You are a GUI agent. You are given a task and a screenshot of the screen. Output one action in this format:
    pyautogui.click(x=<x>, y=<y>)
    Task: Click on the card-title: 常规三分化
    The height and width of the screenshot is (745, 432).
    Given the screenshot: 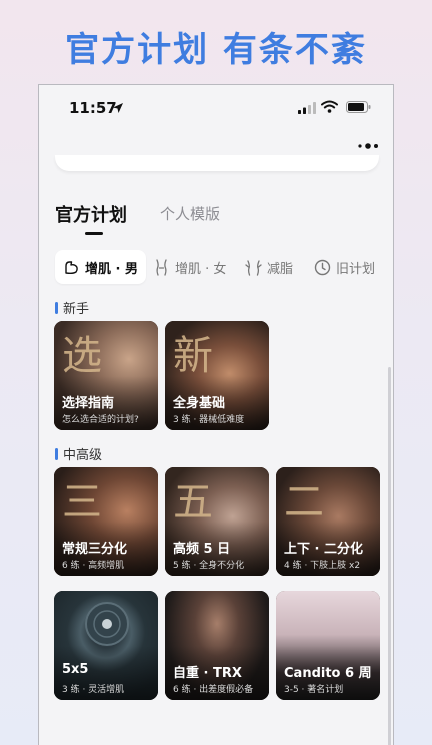 What is the action you would take?
    pyautogui.click(x=95, y=549)
    